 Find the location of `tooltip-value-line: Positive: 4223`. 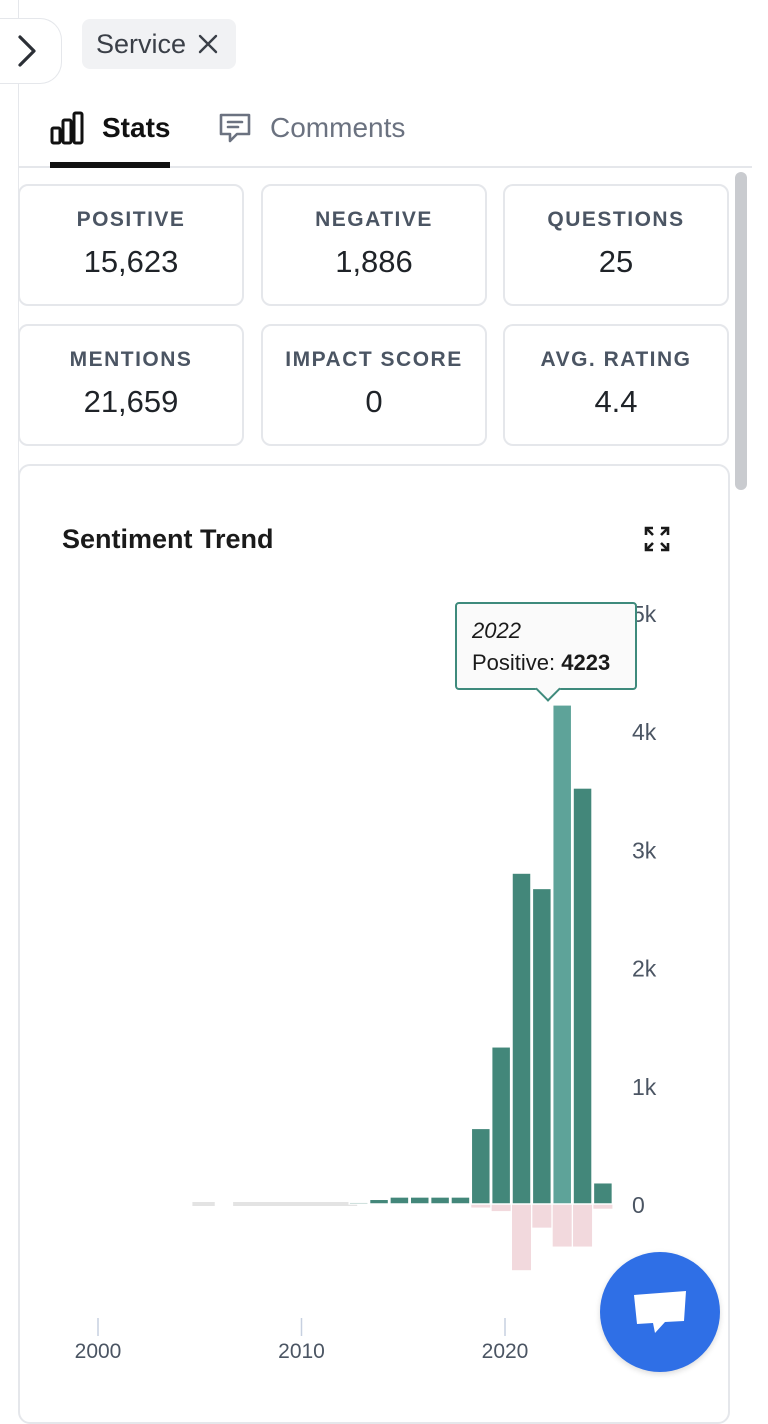

tooltip-value-line: Positive: 4223 is located at coordinates (553, 663).